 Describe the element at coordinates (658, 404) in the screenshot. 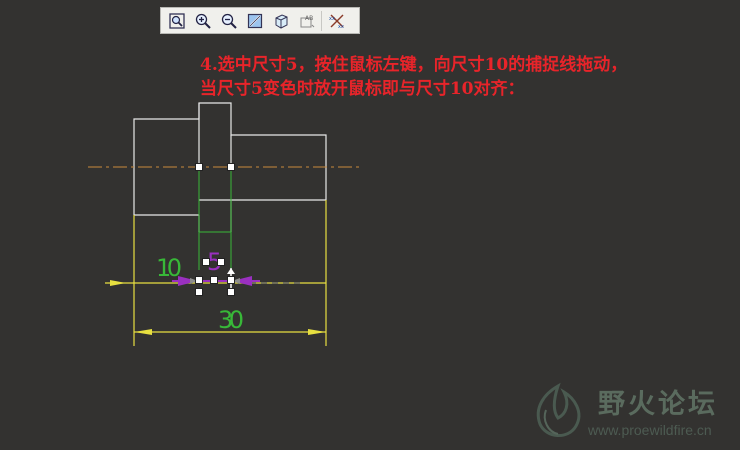

I see `watermark-name: 野火论坛` at that location.